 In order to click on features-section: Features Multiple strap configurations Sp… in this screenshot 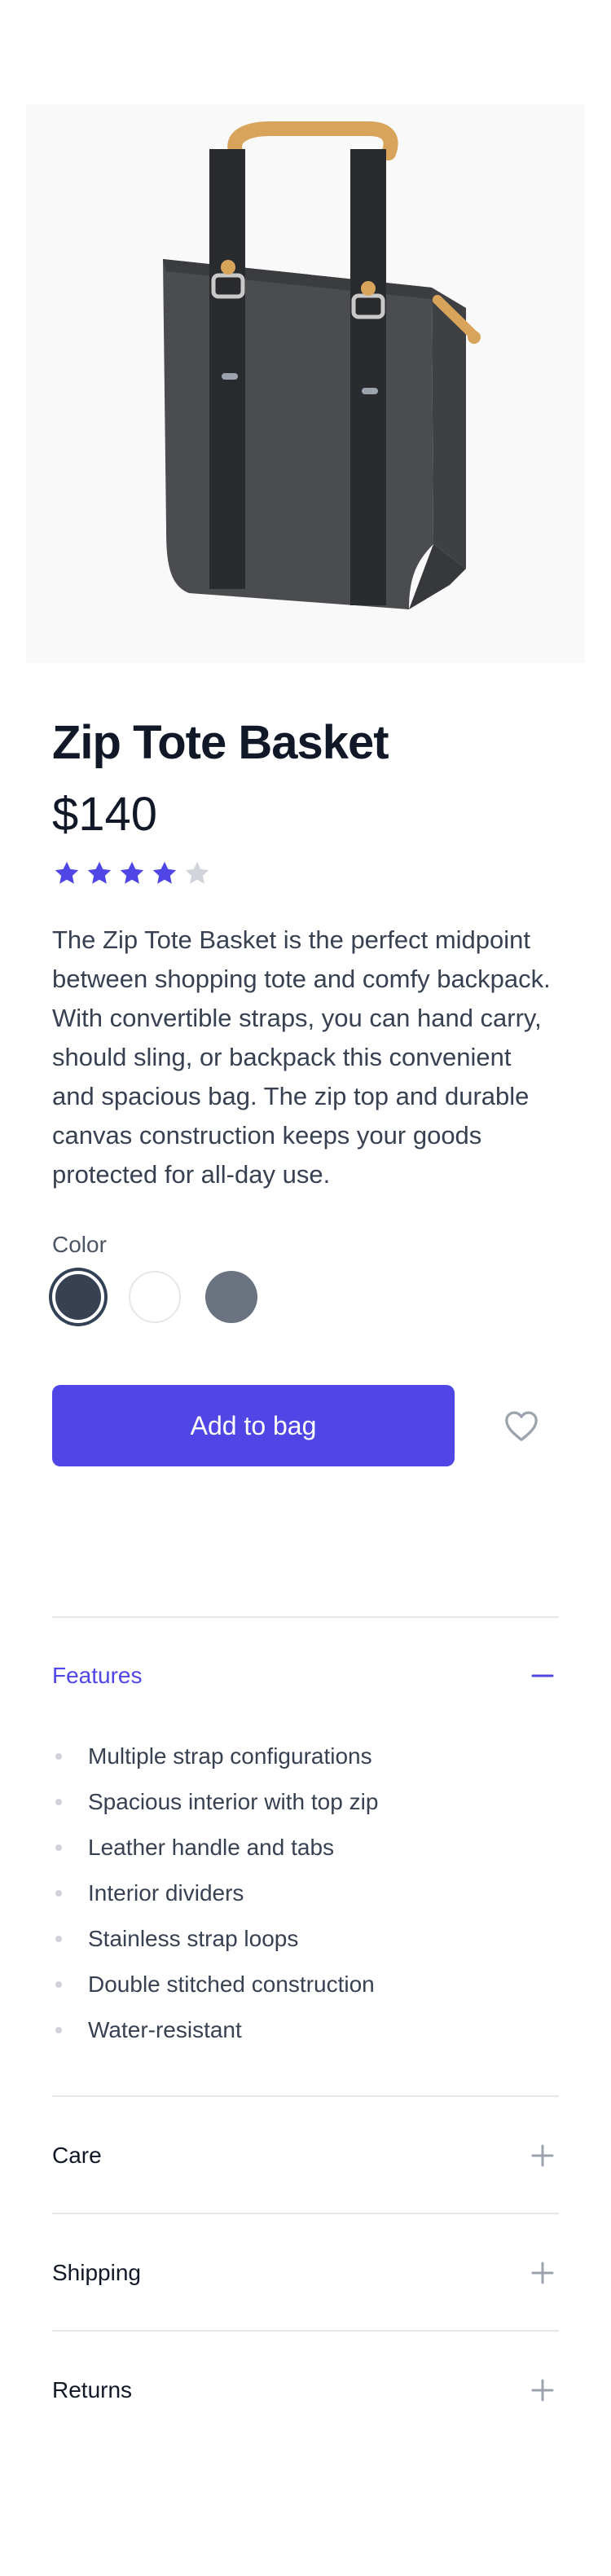, I will do `click(305, 1834)`.